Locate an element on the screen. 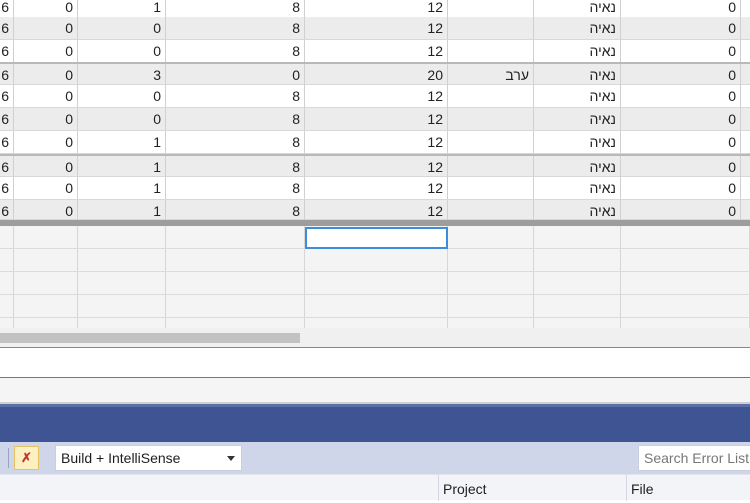 This screenshot has height=503, width=750. column-header-project: Project is located at coordinates (532, 488).